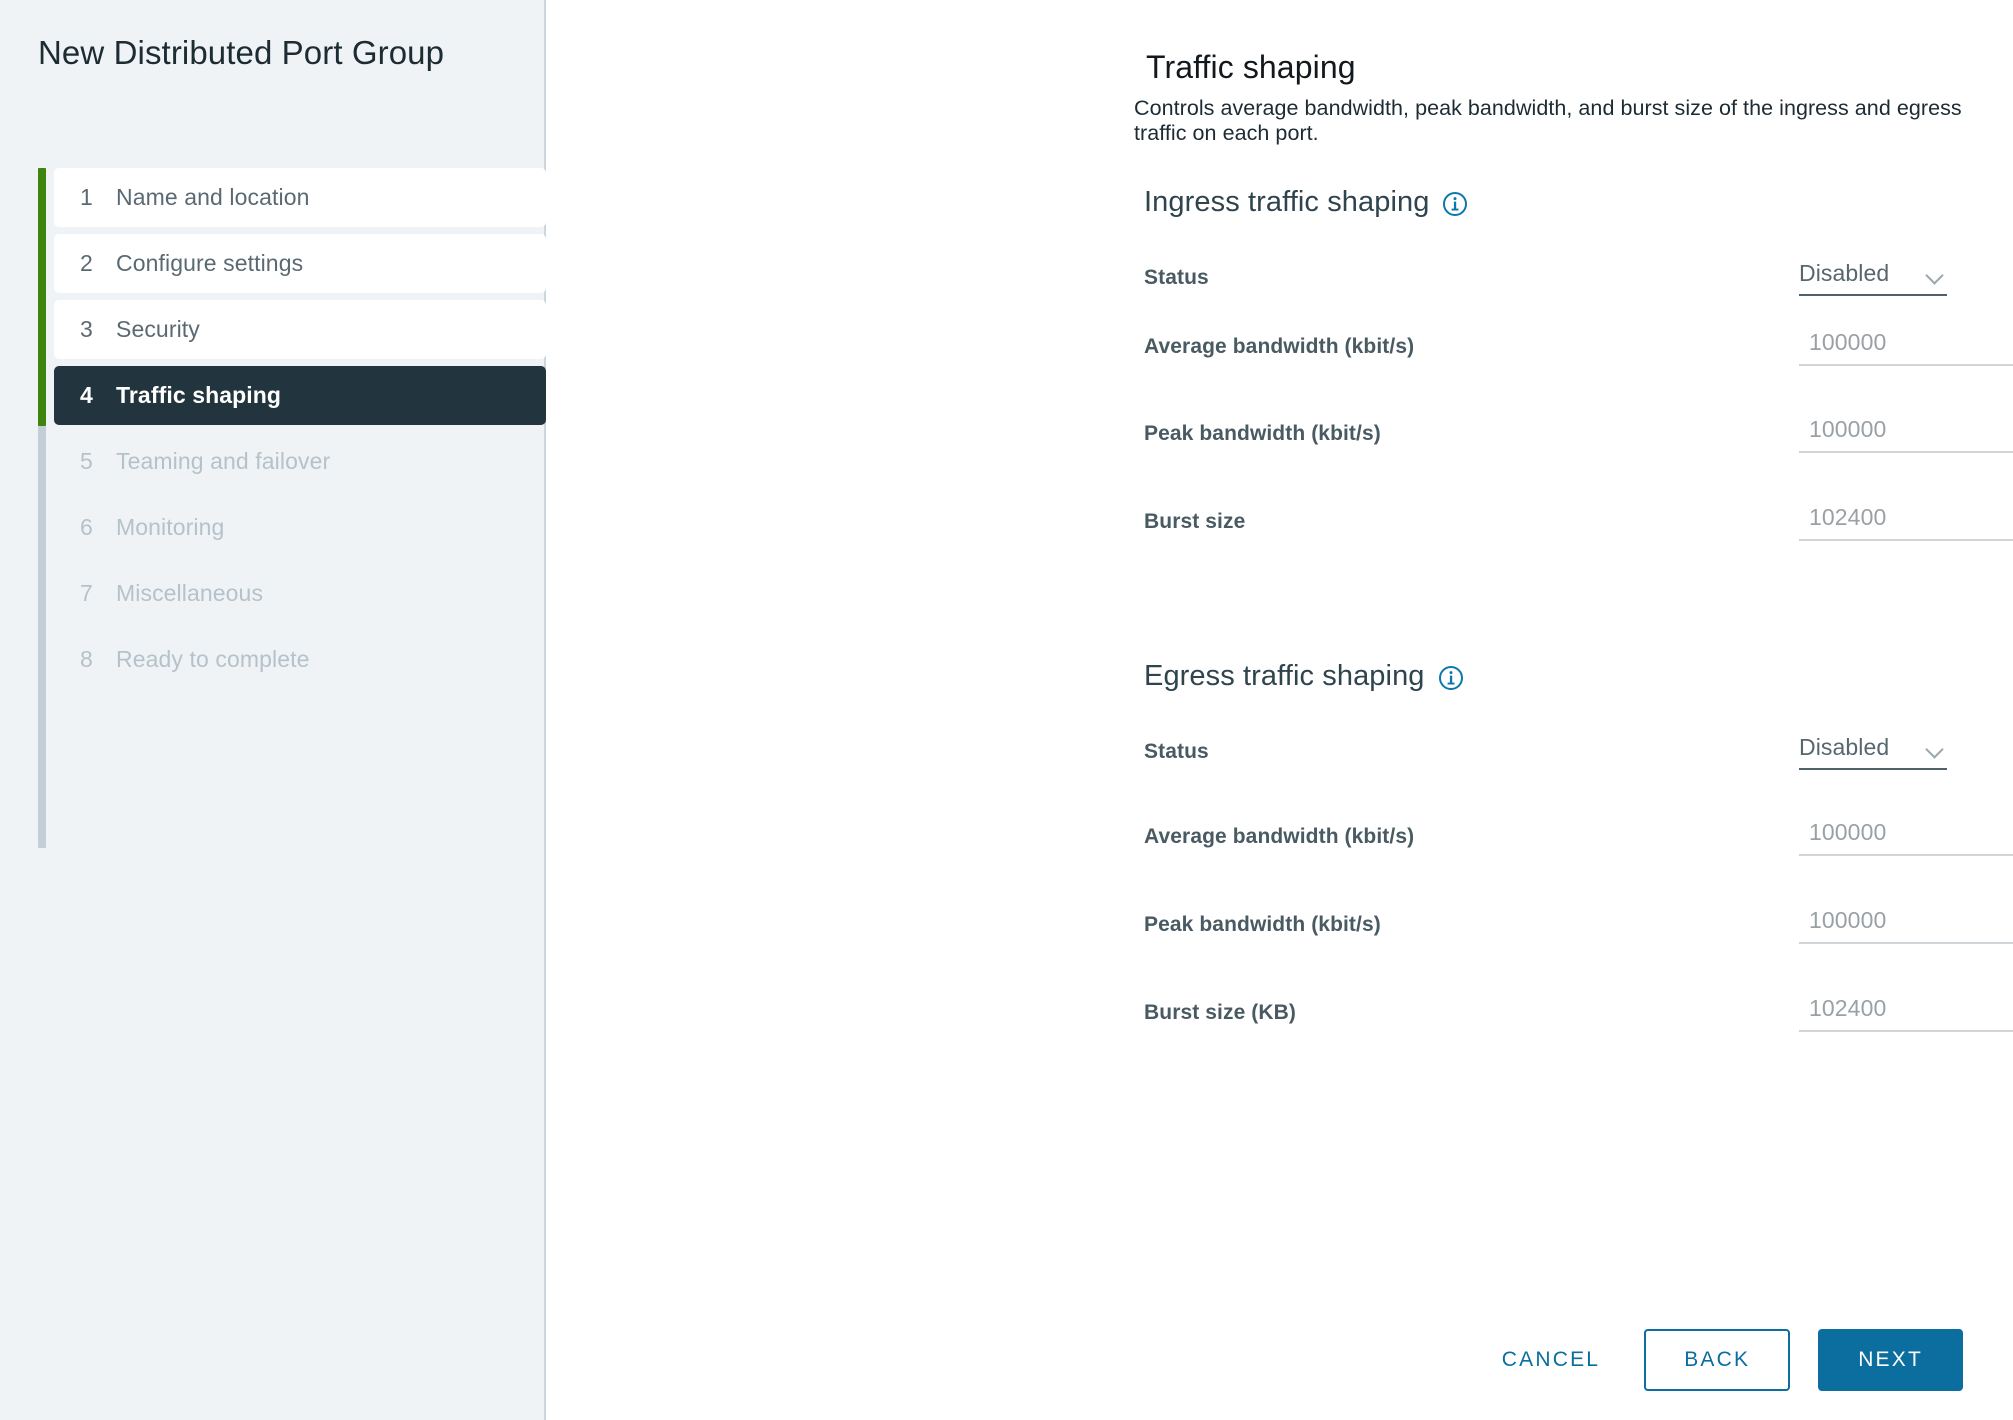 The height and width of the screenshot is (1420, 2013). Describe the element at coordinates (241, 52) in the screenshot. I see `wizard-title: New Distributed Port Group` at that location.